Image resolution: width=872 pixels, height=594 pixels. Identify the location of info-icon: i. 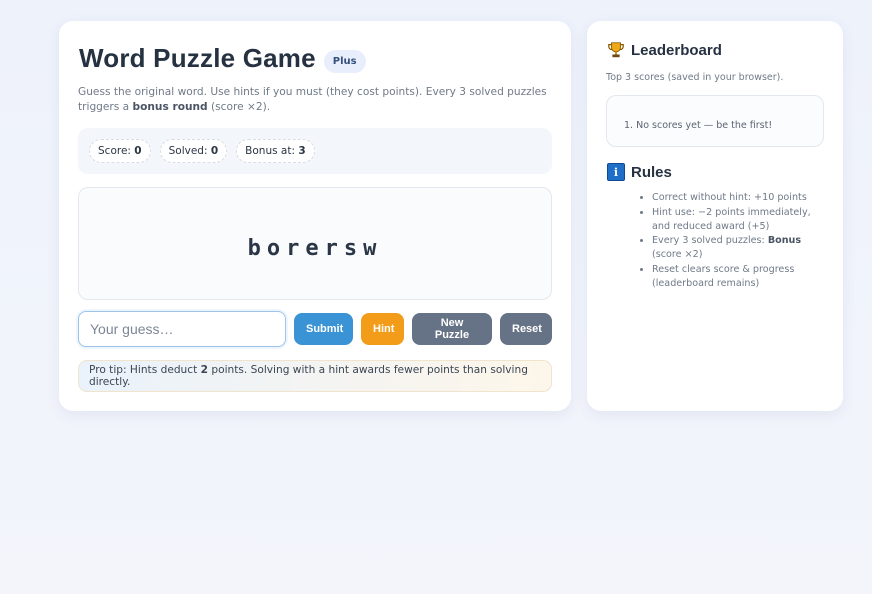
(616, 172).